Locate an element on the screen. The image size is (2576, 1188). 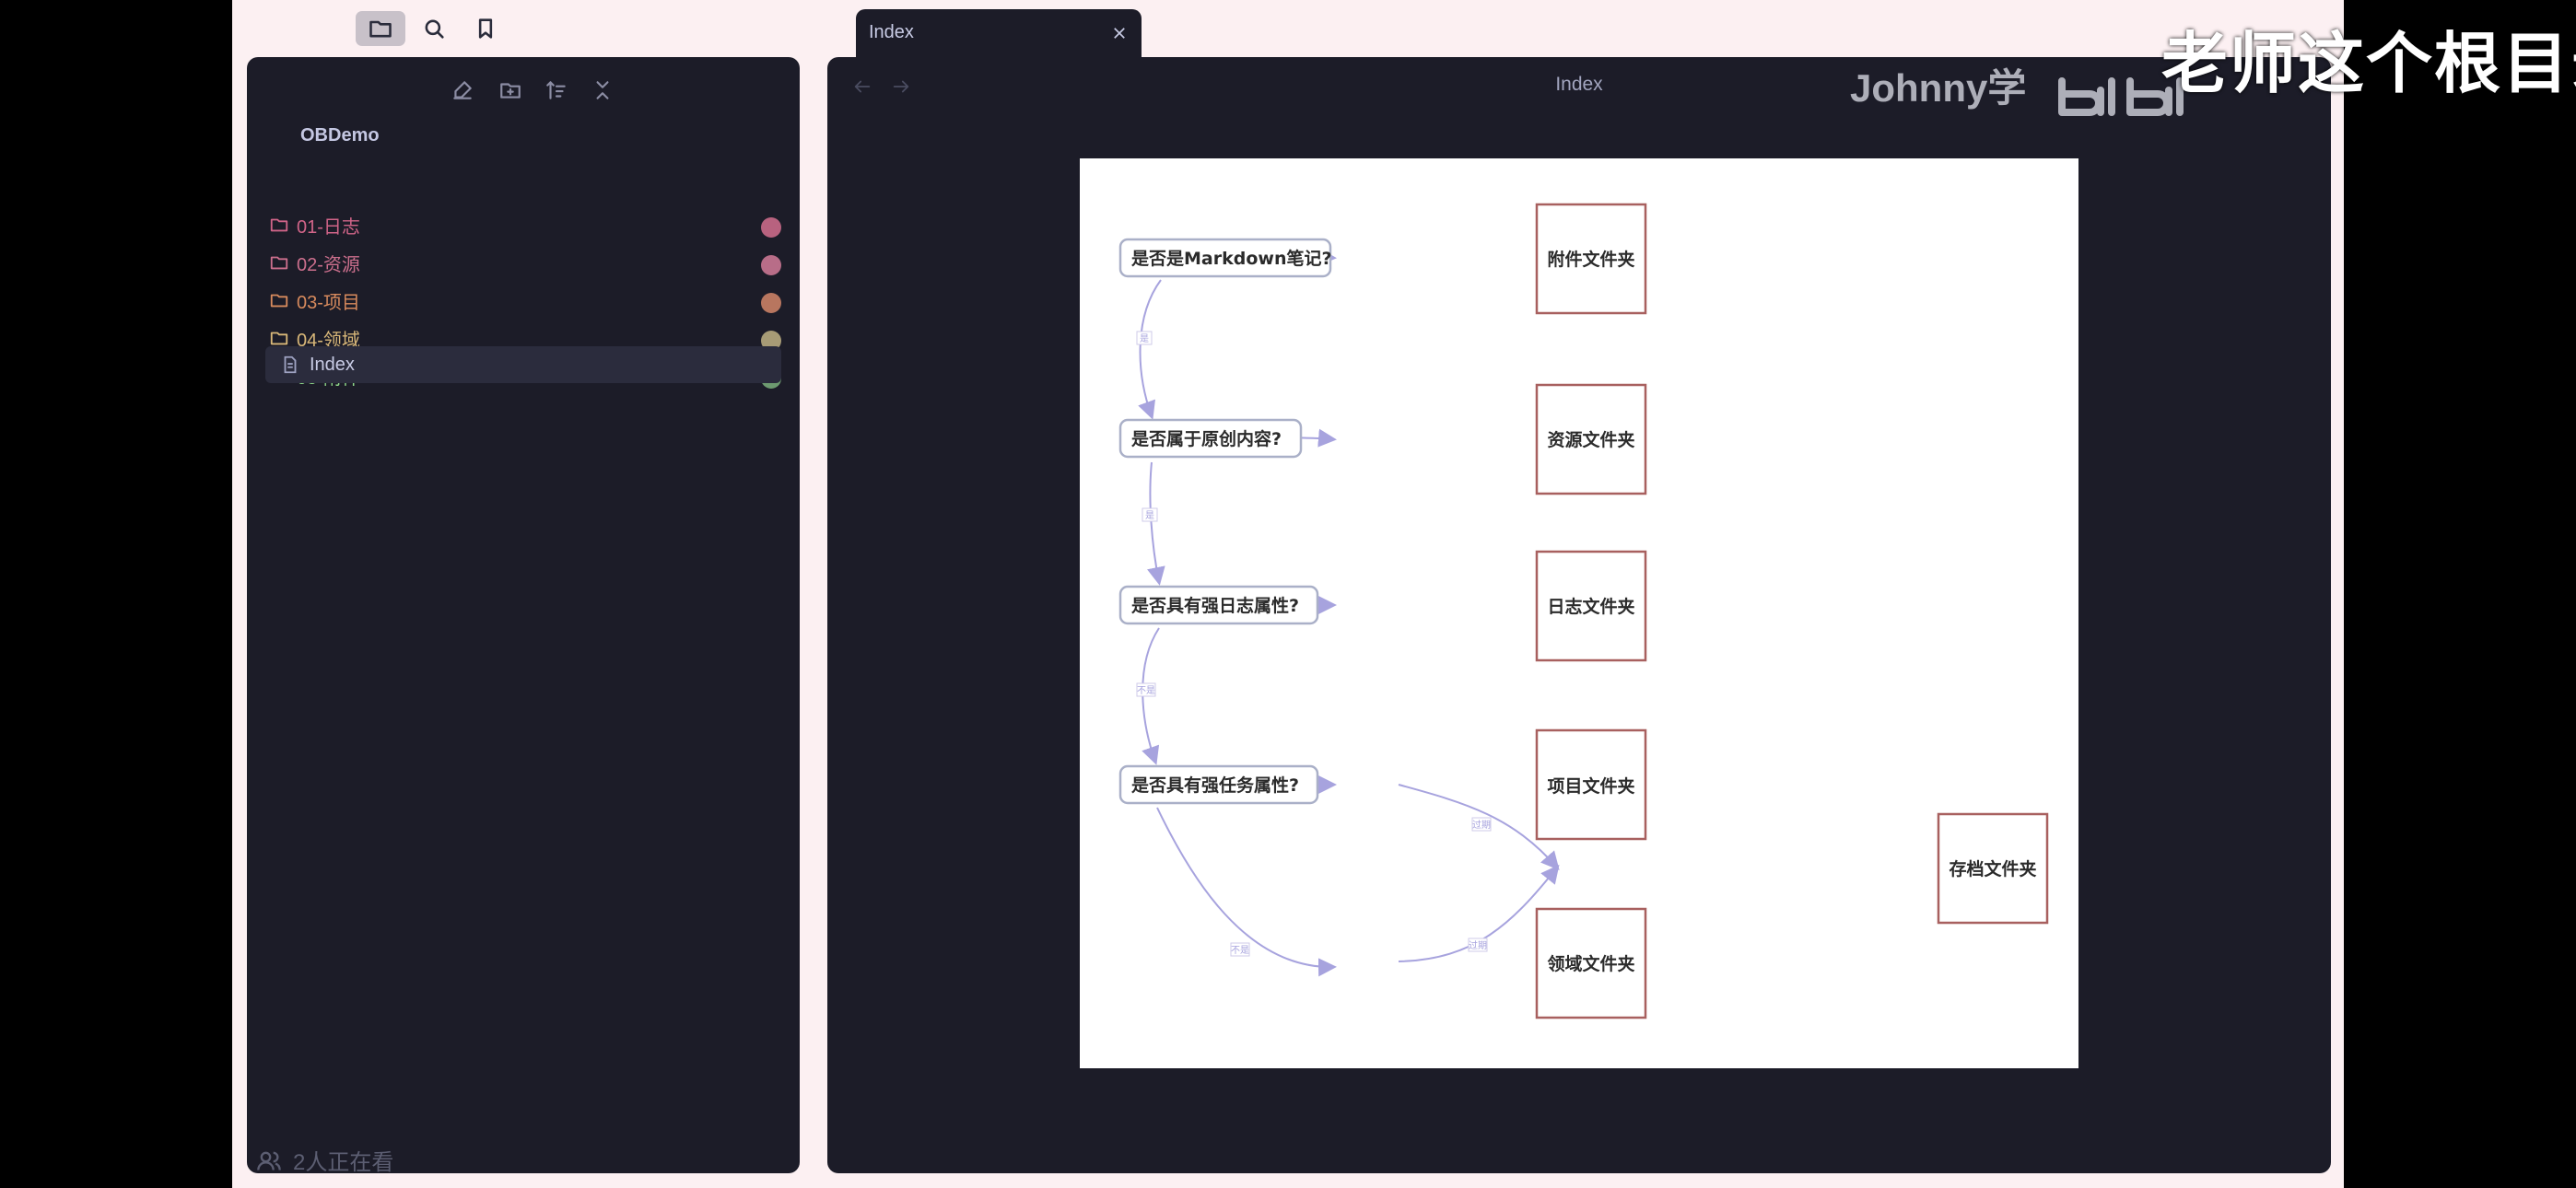
sidebar-folder-2: 02-资源 is located at coordinates (527, 262).